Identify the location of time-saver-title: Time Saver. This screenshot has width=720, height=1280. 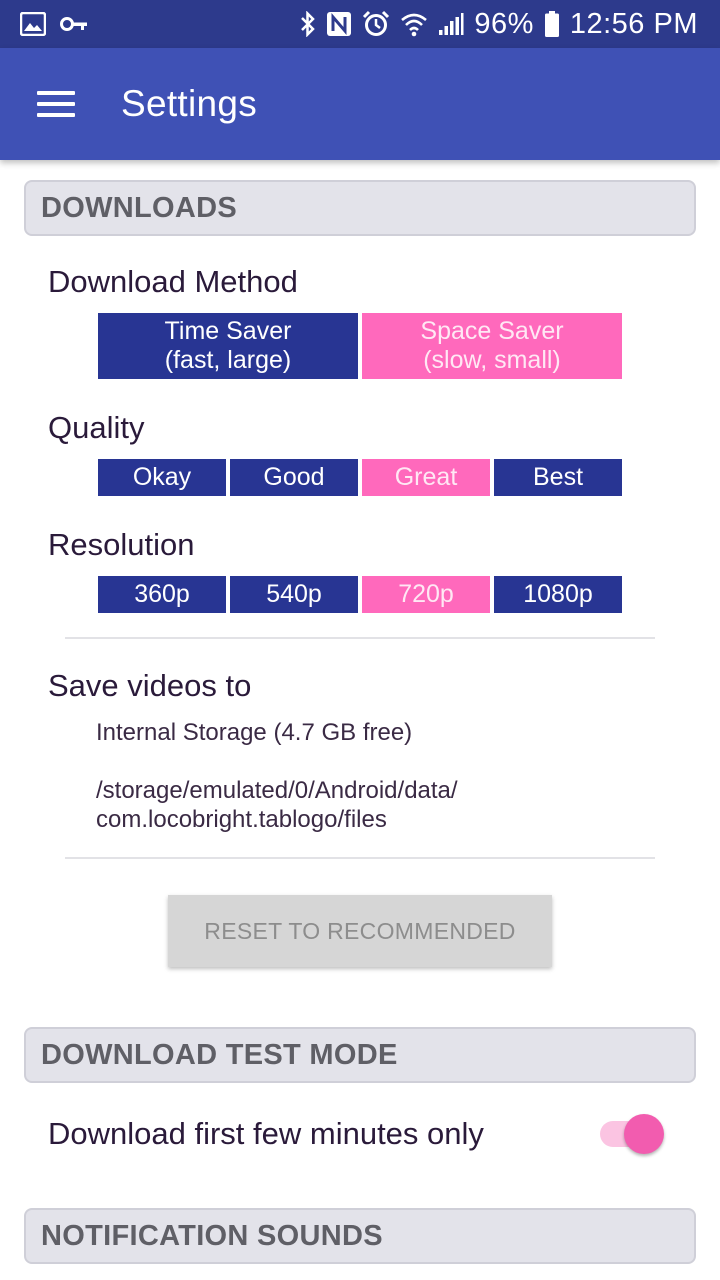
(228, 331).